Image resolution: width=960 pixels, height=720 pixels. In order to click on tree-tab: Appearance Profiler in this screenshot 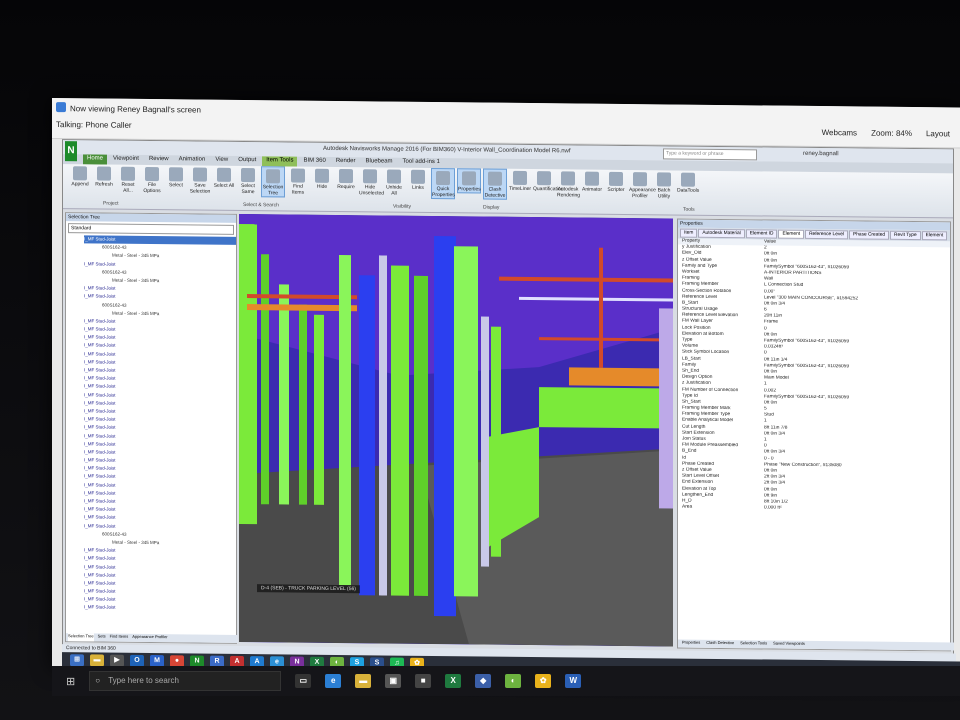, I will do `click(149, 638)`.